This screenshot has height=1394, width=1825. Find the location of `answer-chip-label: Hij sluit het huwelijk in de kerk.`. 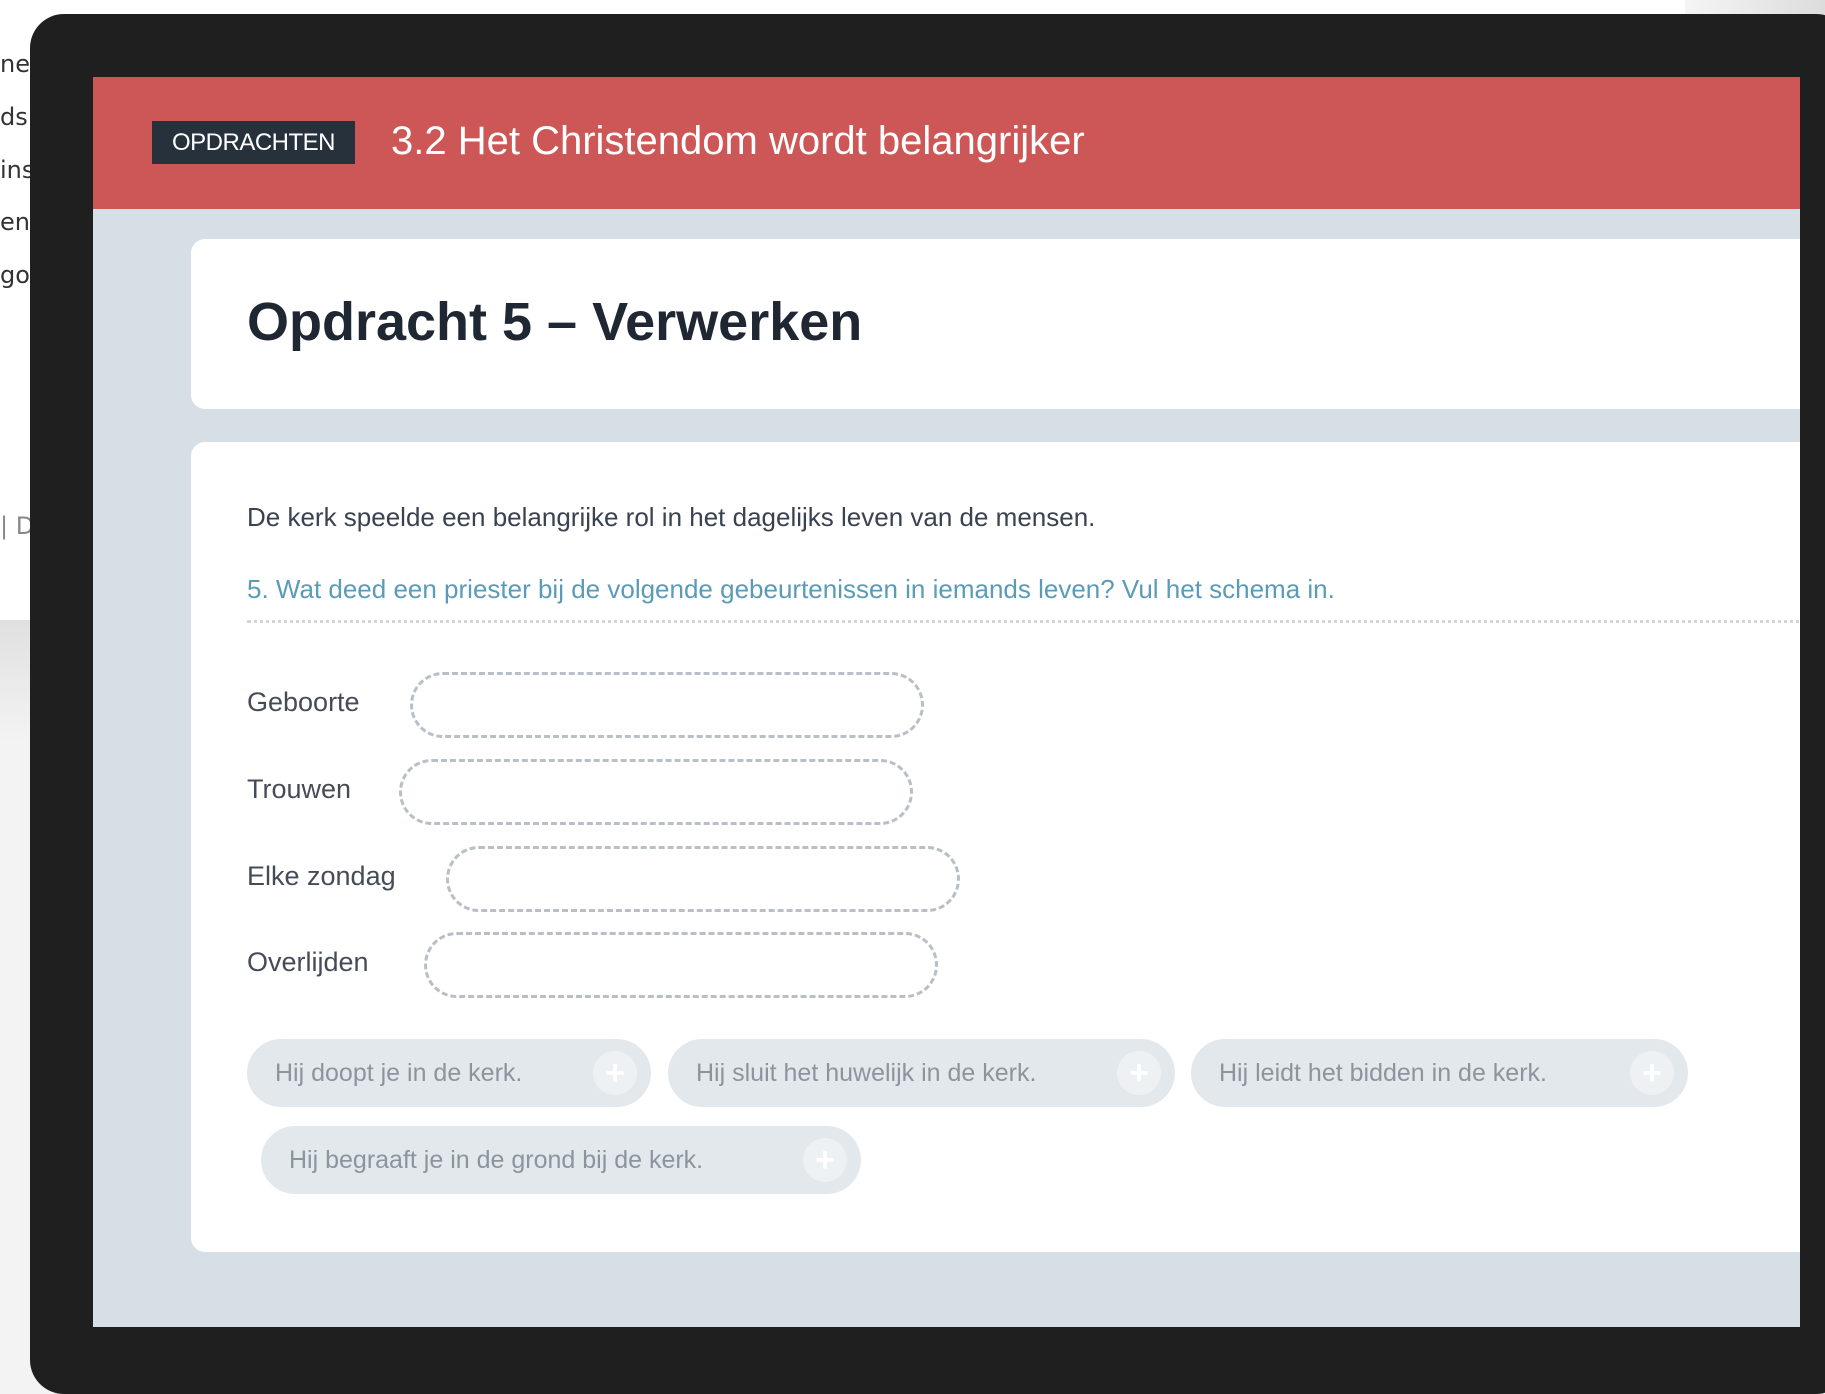

answer-chip-label: Hij sluit het huwelijk in de kerk. is located at coordinates (866, 1072).